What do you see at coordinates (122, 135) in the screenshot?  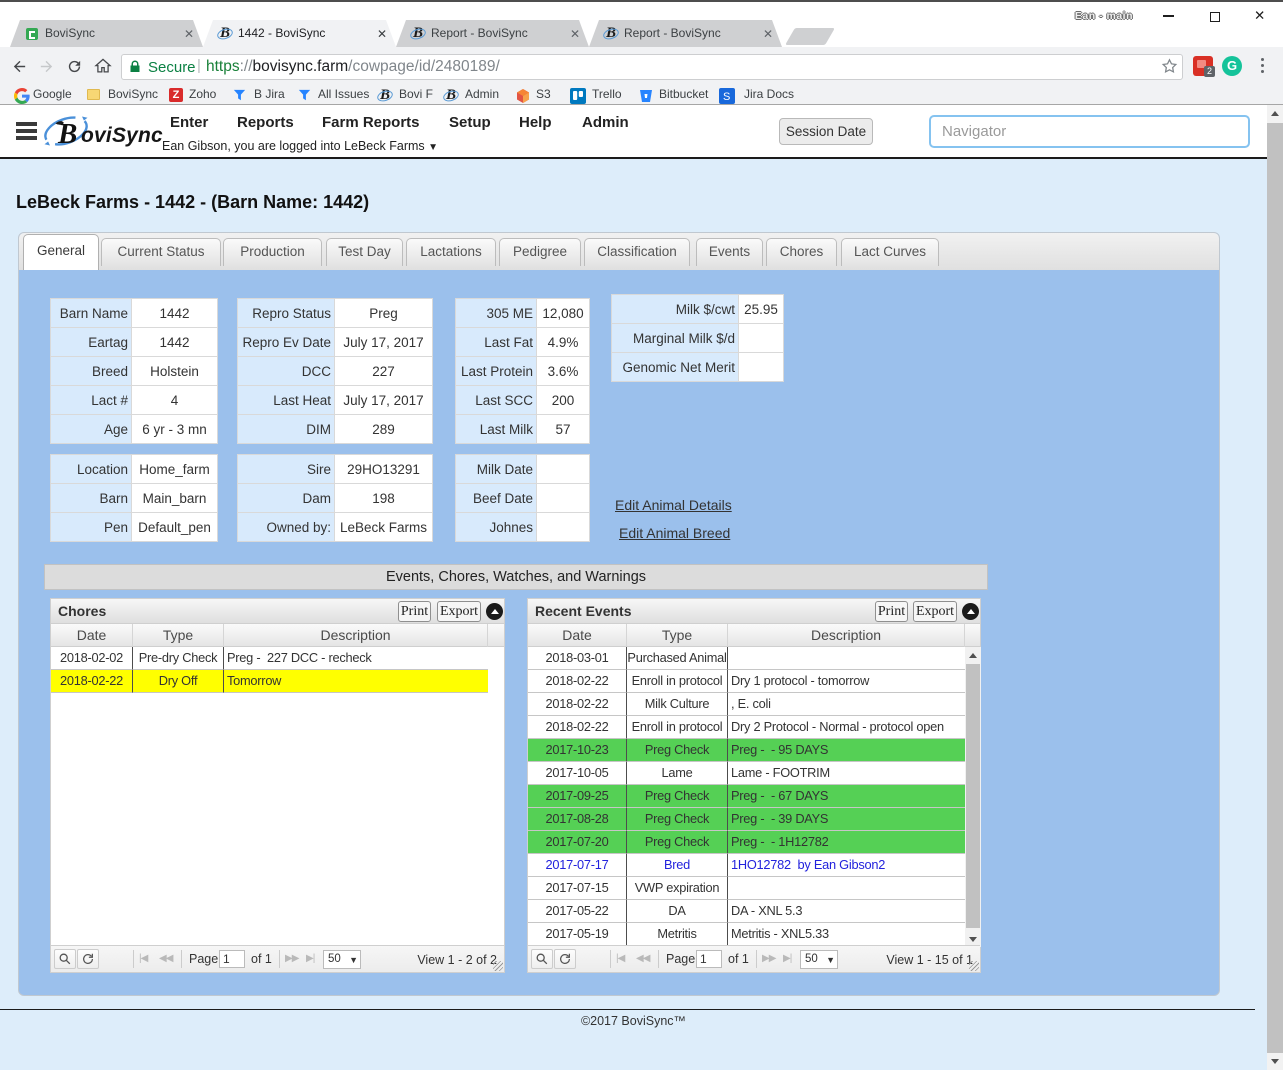 I see `svg-text: oviSync` at bounding box center [122, 135].